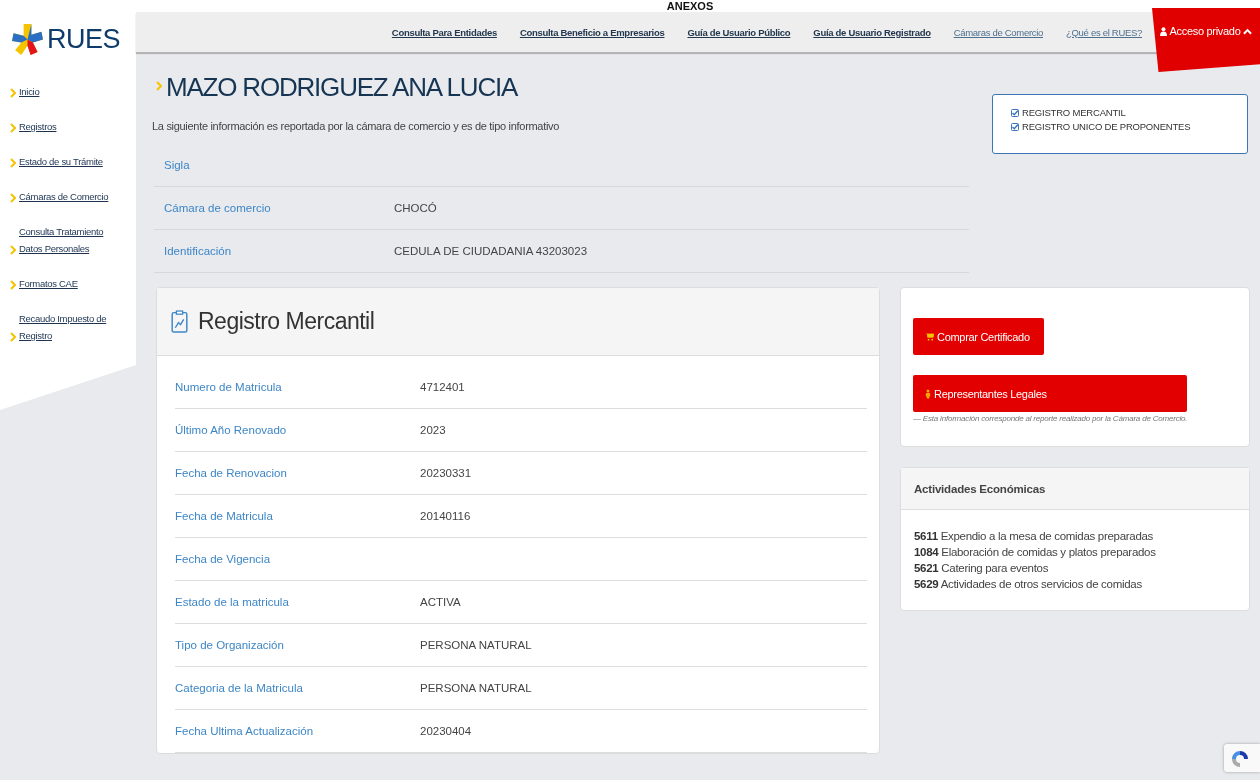 The width and height of the screenshot is (1260, 780). Describe the element at coordinates (356, 126) in the screenshot. I see `intro-text: La siguiente información es reportada por la cámara de comercio y es de tipo informativo` at that location.